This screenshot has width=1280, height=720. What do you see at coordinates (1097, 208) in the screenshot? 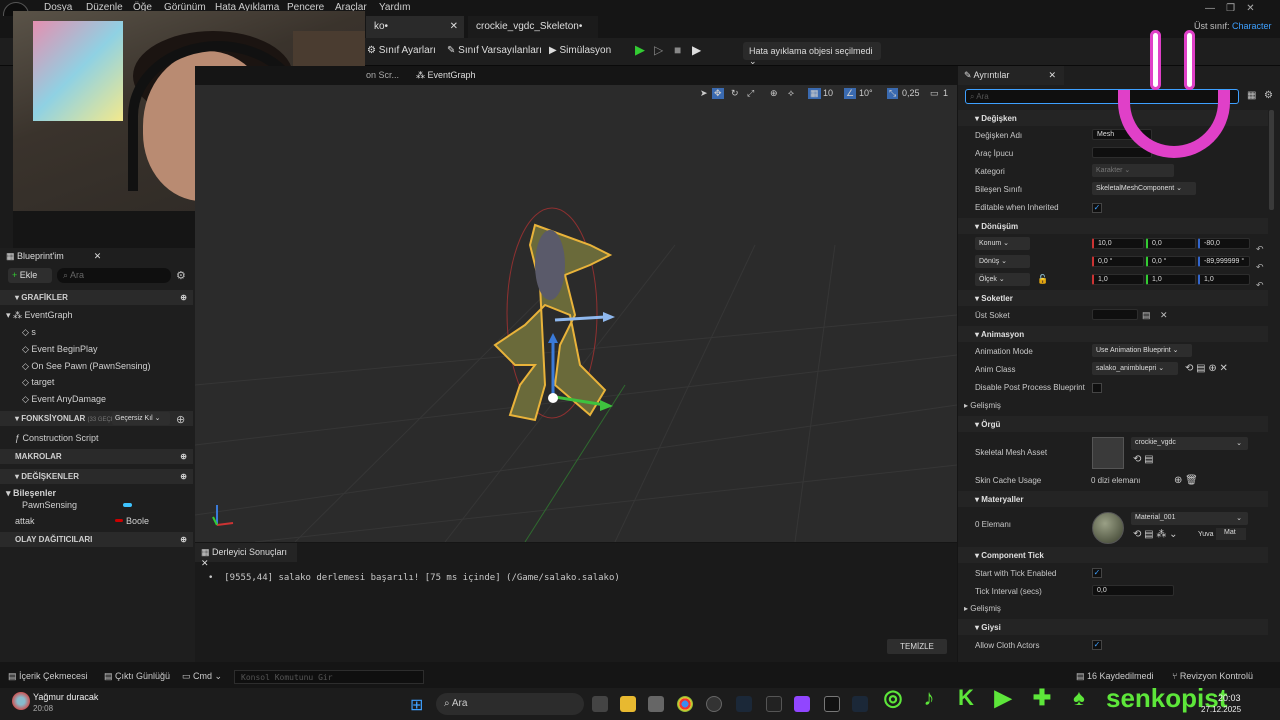
I see `editable-checkbox: ✓` at bounding box center [1097, 208].